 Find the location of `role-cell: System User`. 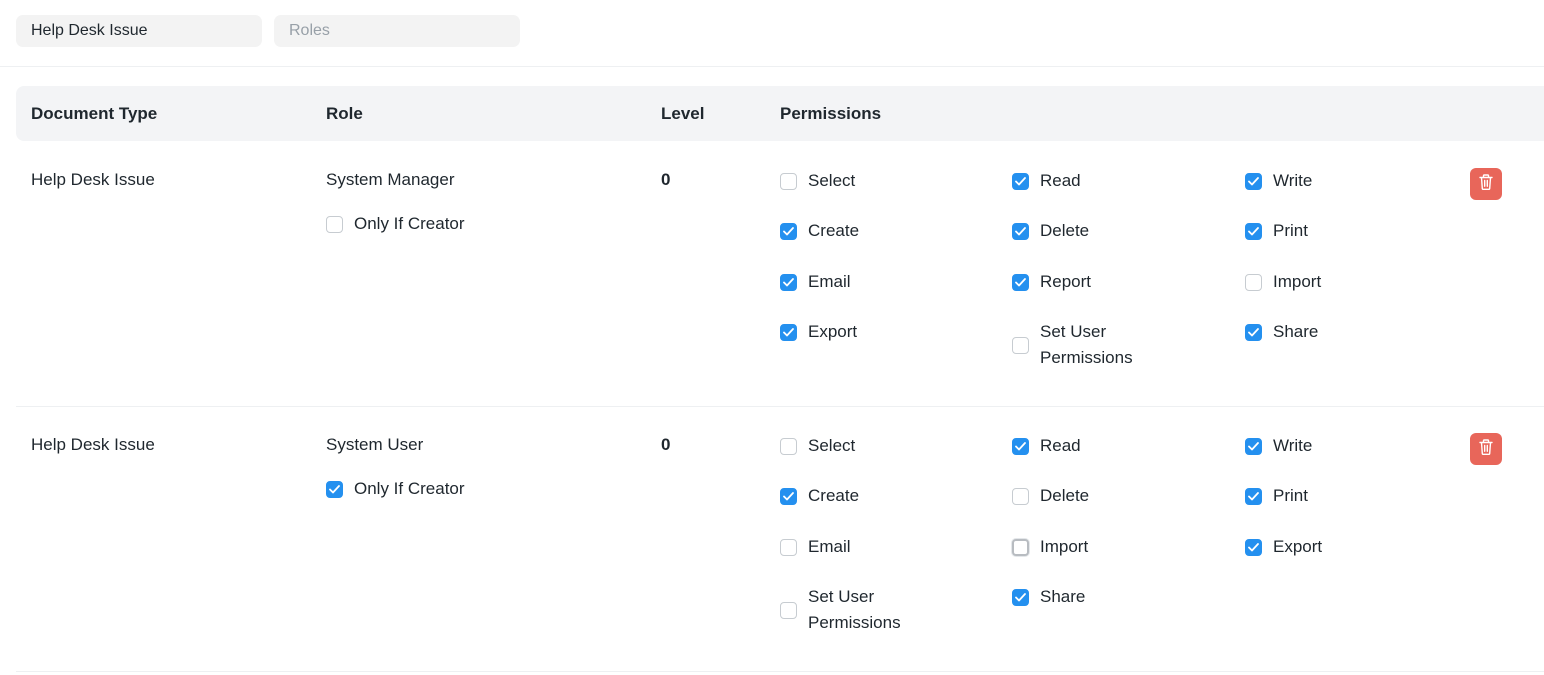

role-cell: System User is located at coordinates (375, 444).